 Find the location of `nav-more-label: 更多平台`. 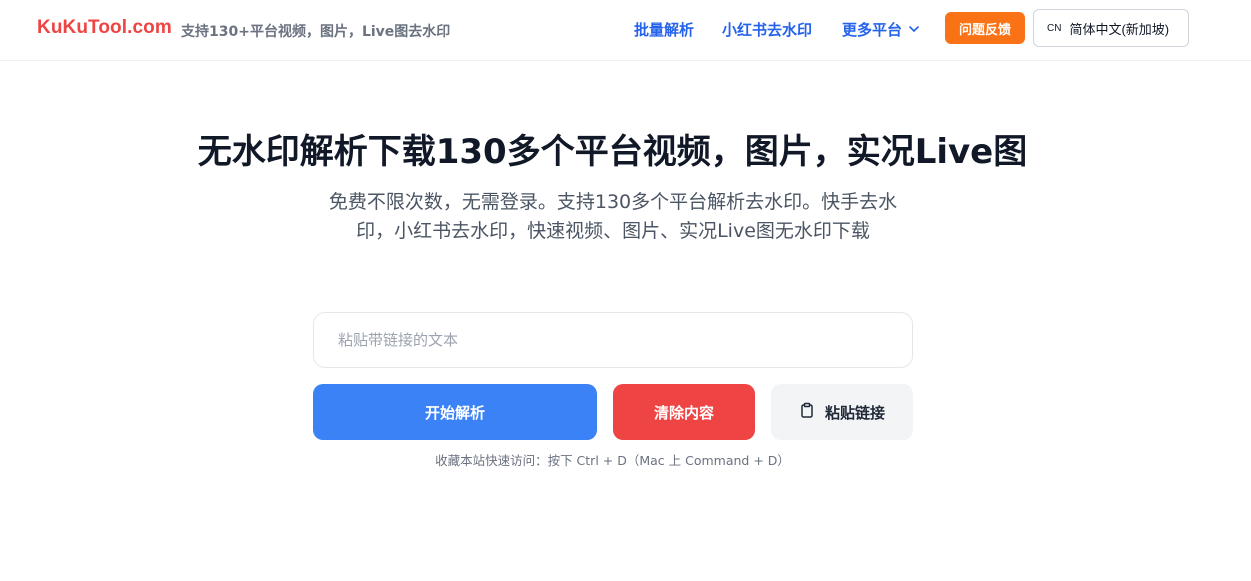

nav-more-label: 更多平台 is located at coordinates (872, 30).